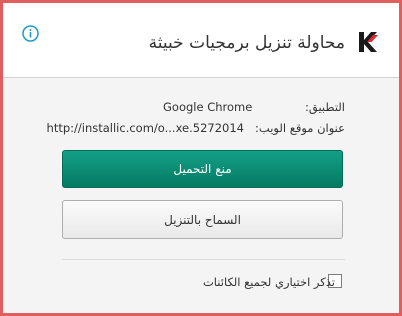 The width and height of the screenshot is (402, 316). Describe the element at coordinates (145, 128) in the screenshot. I see `url-value: http://installic.com/o...xe.5272014` at that location.